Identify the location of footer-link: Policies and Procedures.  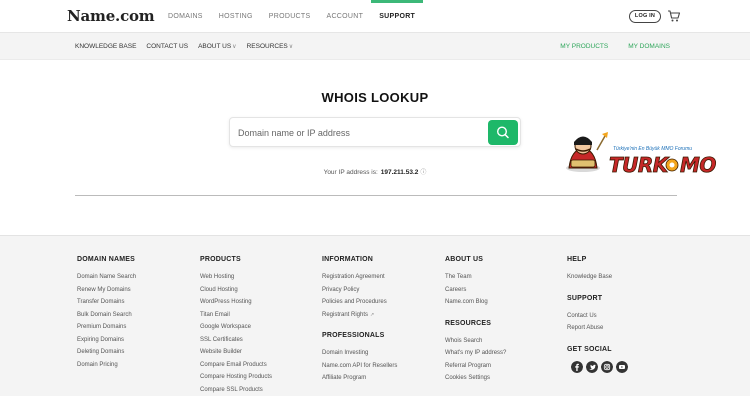
(359, 302).